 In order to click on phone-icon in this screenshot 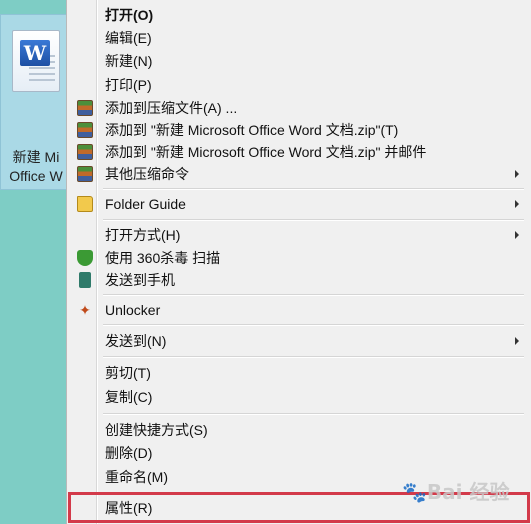, I will do `click(85, 280)`.